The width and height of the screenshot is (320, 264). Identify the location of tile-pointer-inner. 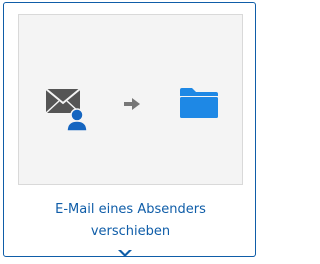
(124, 251).